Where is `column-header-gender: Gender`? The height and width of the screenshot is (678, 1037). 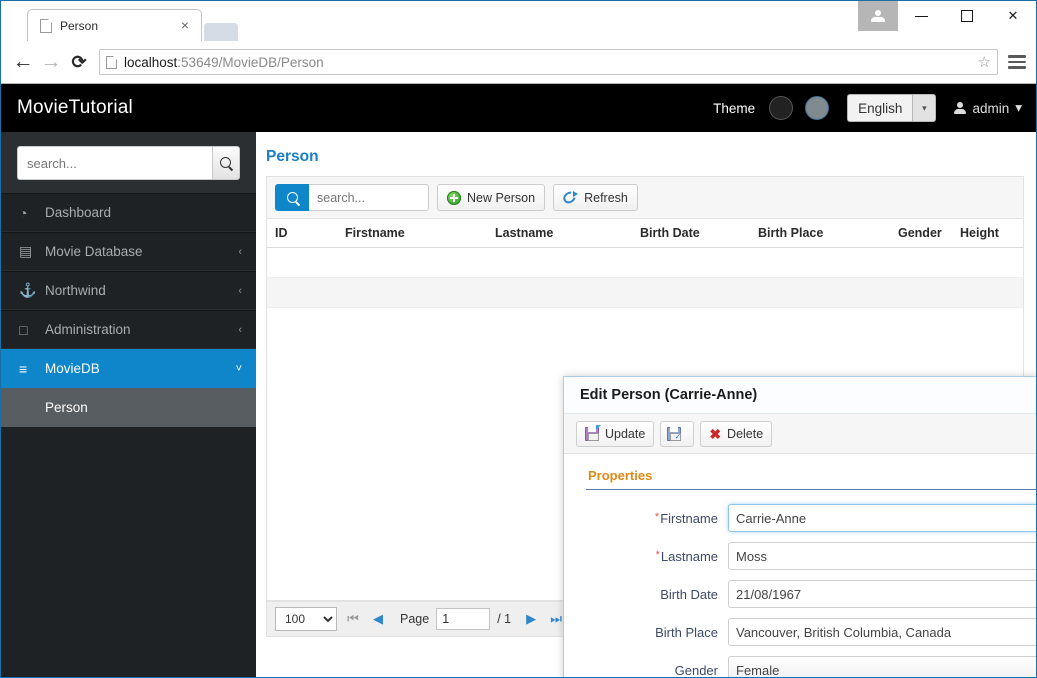 column-header-gender: Gender is located at coordinates (921, 233).